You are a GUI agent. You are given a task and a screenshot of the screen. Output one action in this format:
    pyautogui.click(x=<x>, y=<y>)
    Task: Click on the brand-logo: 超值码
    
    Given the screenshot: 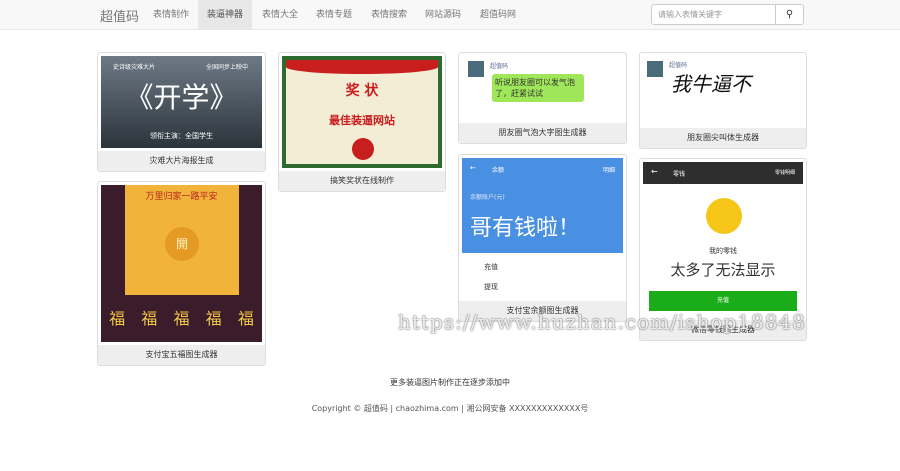 What is the action you would take?
    pyautogui.click(x=119, y=15)
    